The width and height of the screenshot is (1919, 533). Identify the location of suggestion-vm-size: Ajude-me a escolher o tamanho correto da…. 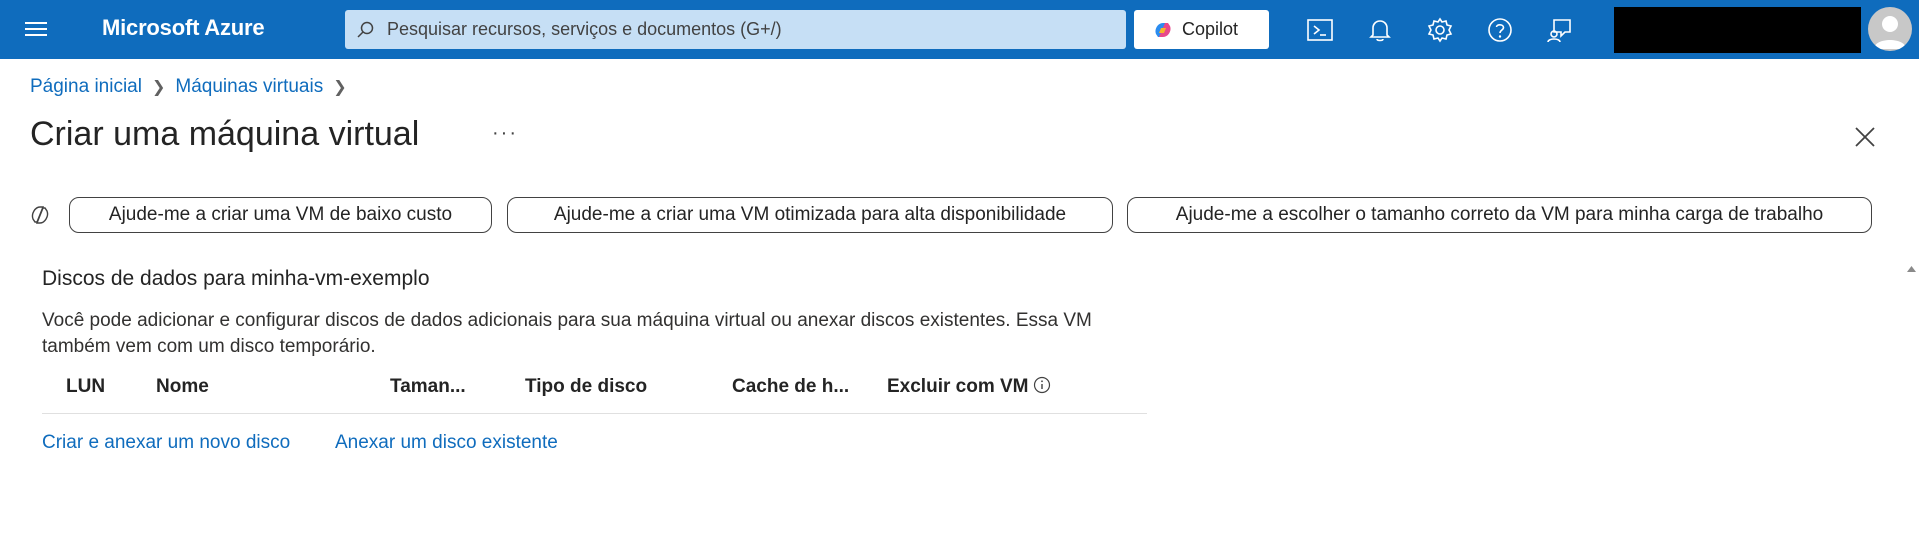
(1499, 215).